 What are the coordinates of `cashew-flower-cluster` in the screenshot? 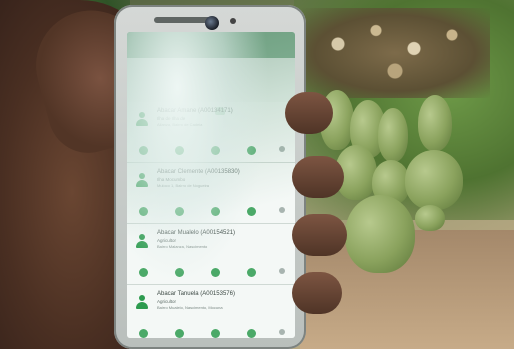 It's located at (395, 53).